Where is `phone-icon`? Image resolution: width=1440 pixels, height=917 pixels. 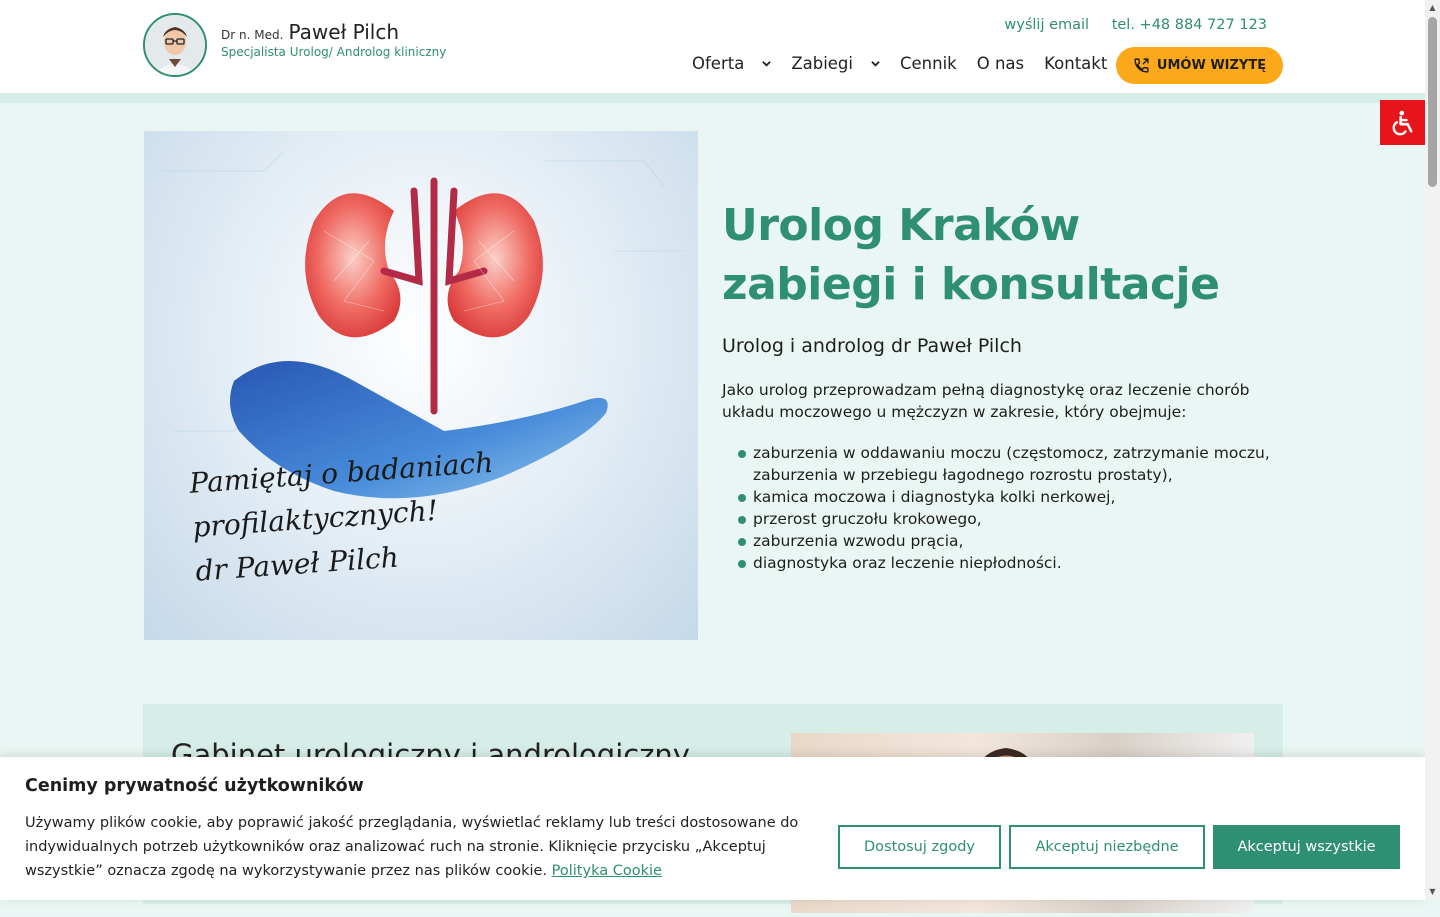
phone-icon is located at coordinates (1141, 65).